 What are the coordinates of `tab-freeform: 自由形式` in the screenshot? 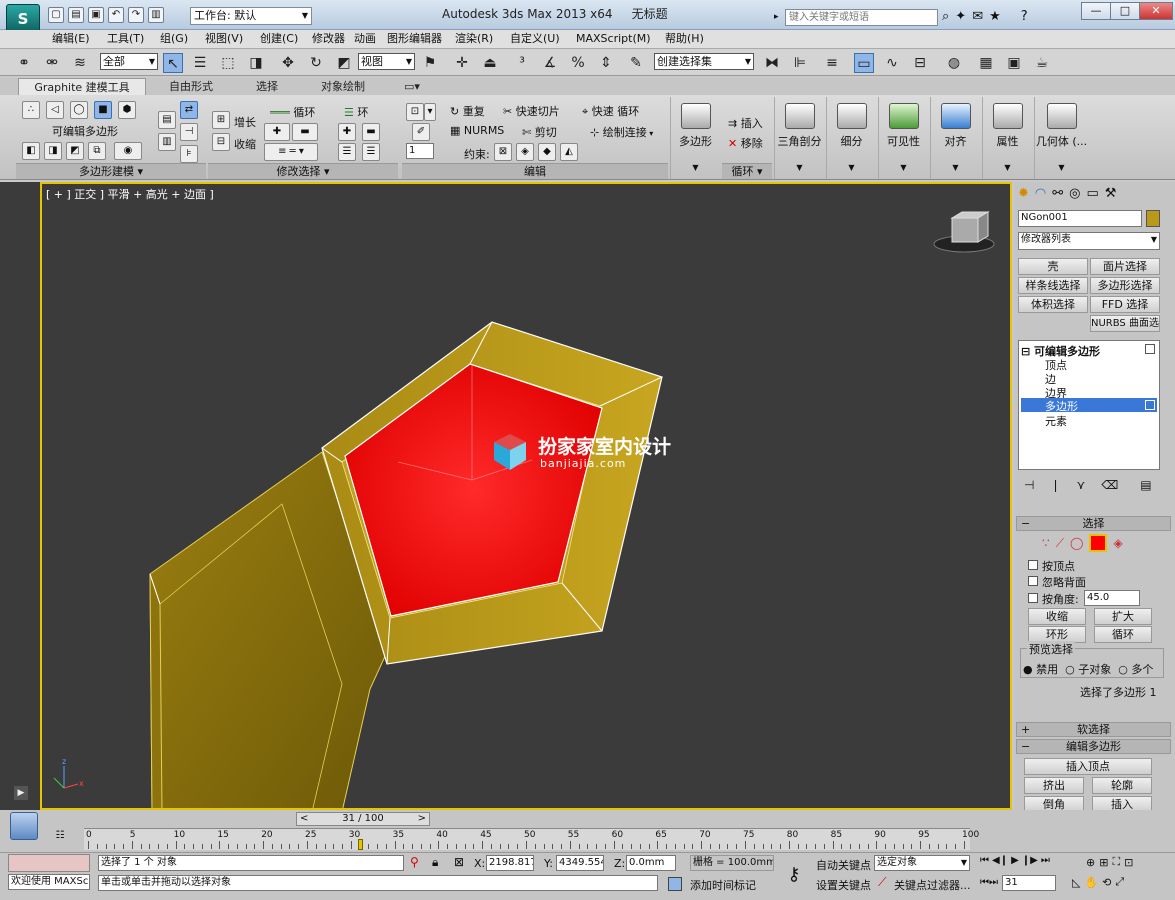 It's located at (191, 86).